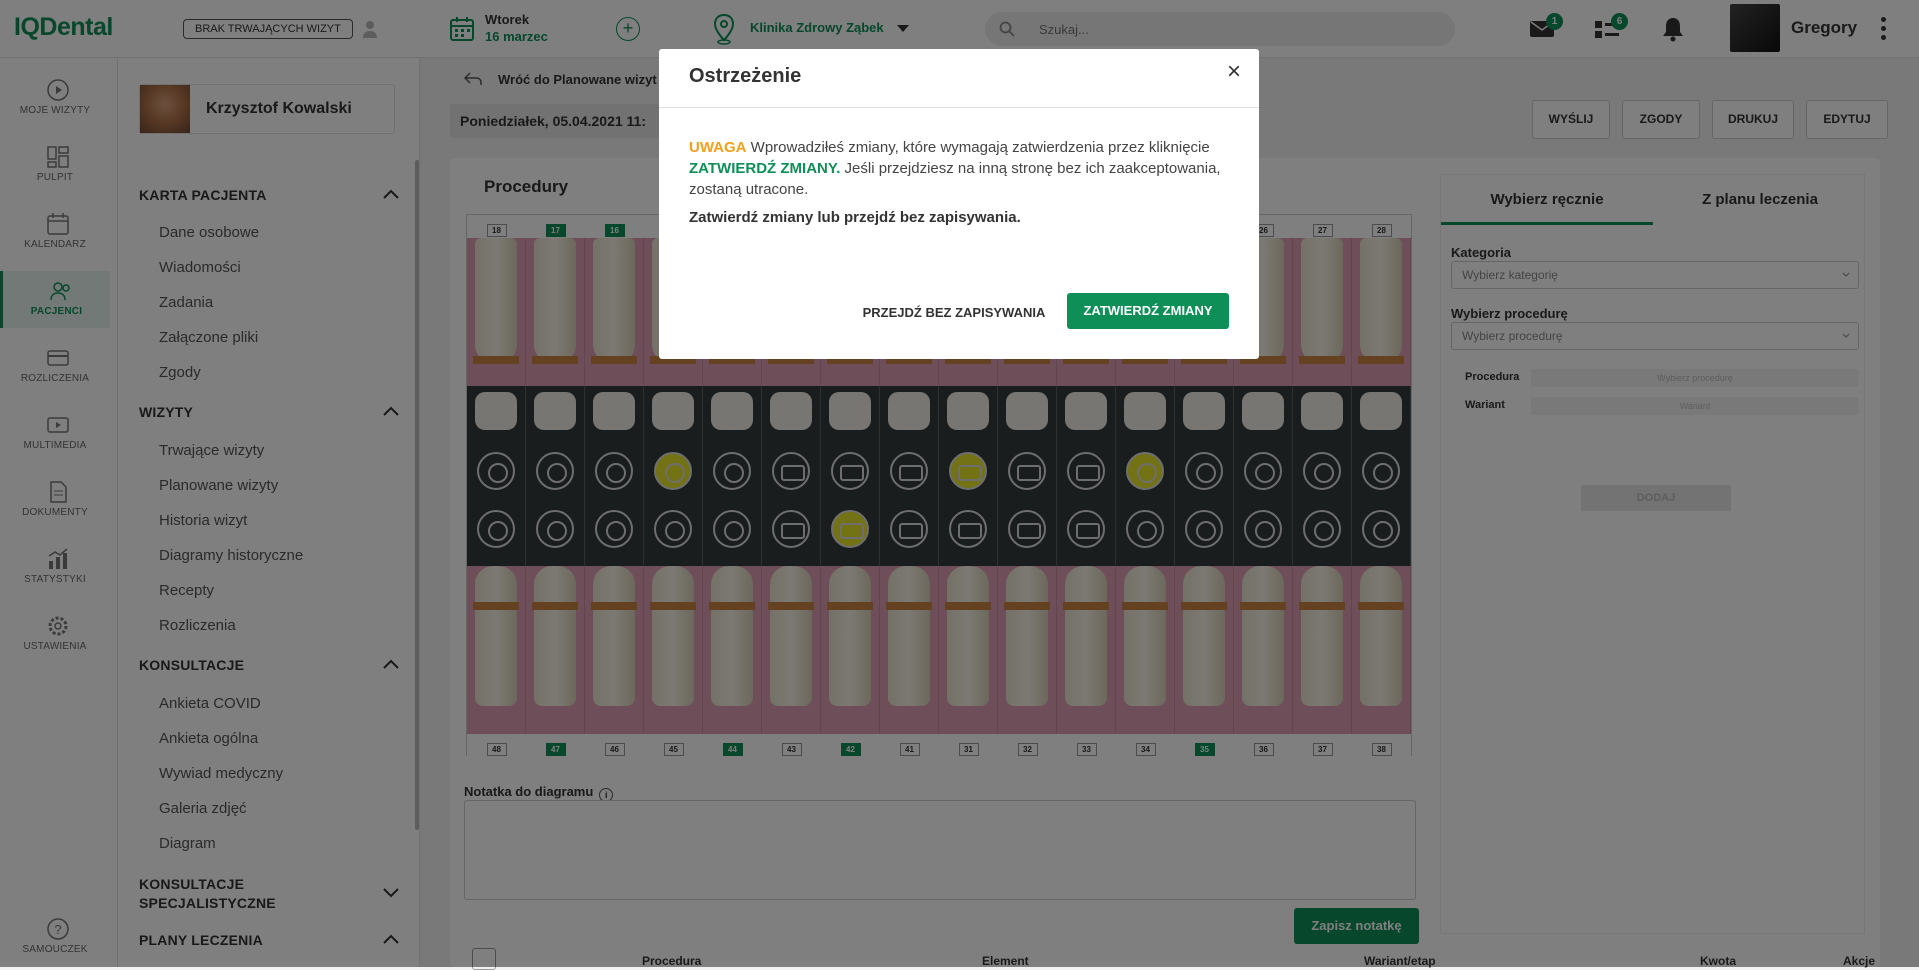 The image size is (1919, 970). I want to click on dialog-header: Ostrzeżenie ×, so click(959, 78).